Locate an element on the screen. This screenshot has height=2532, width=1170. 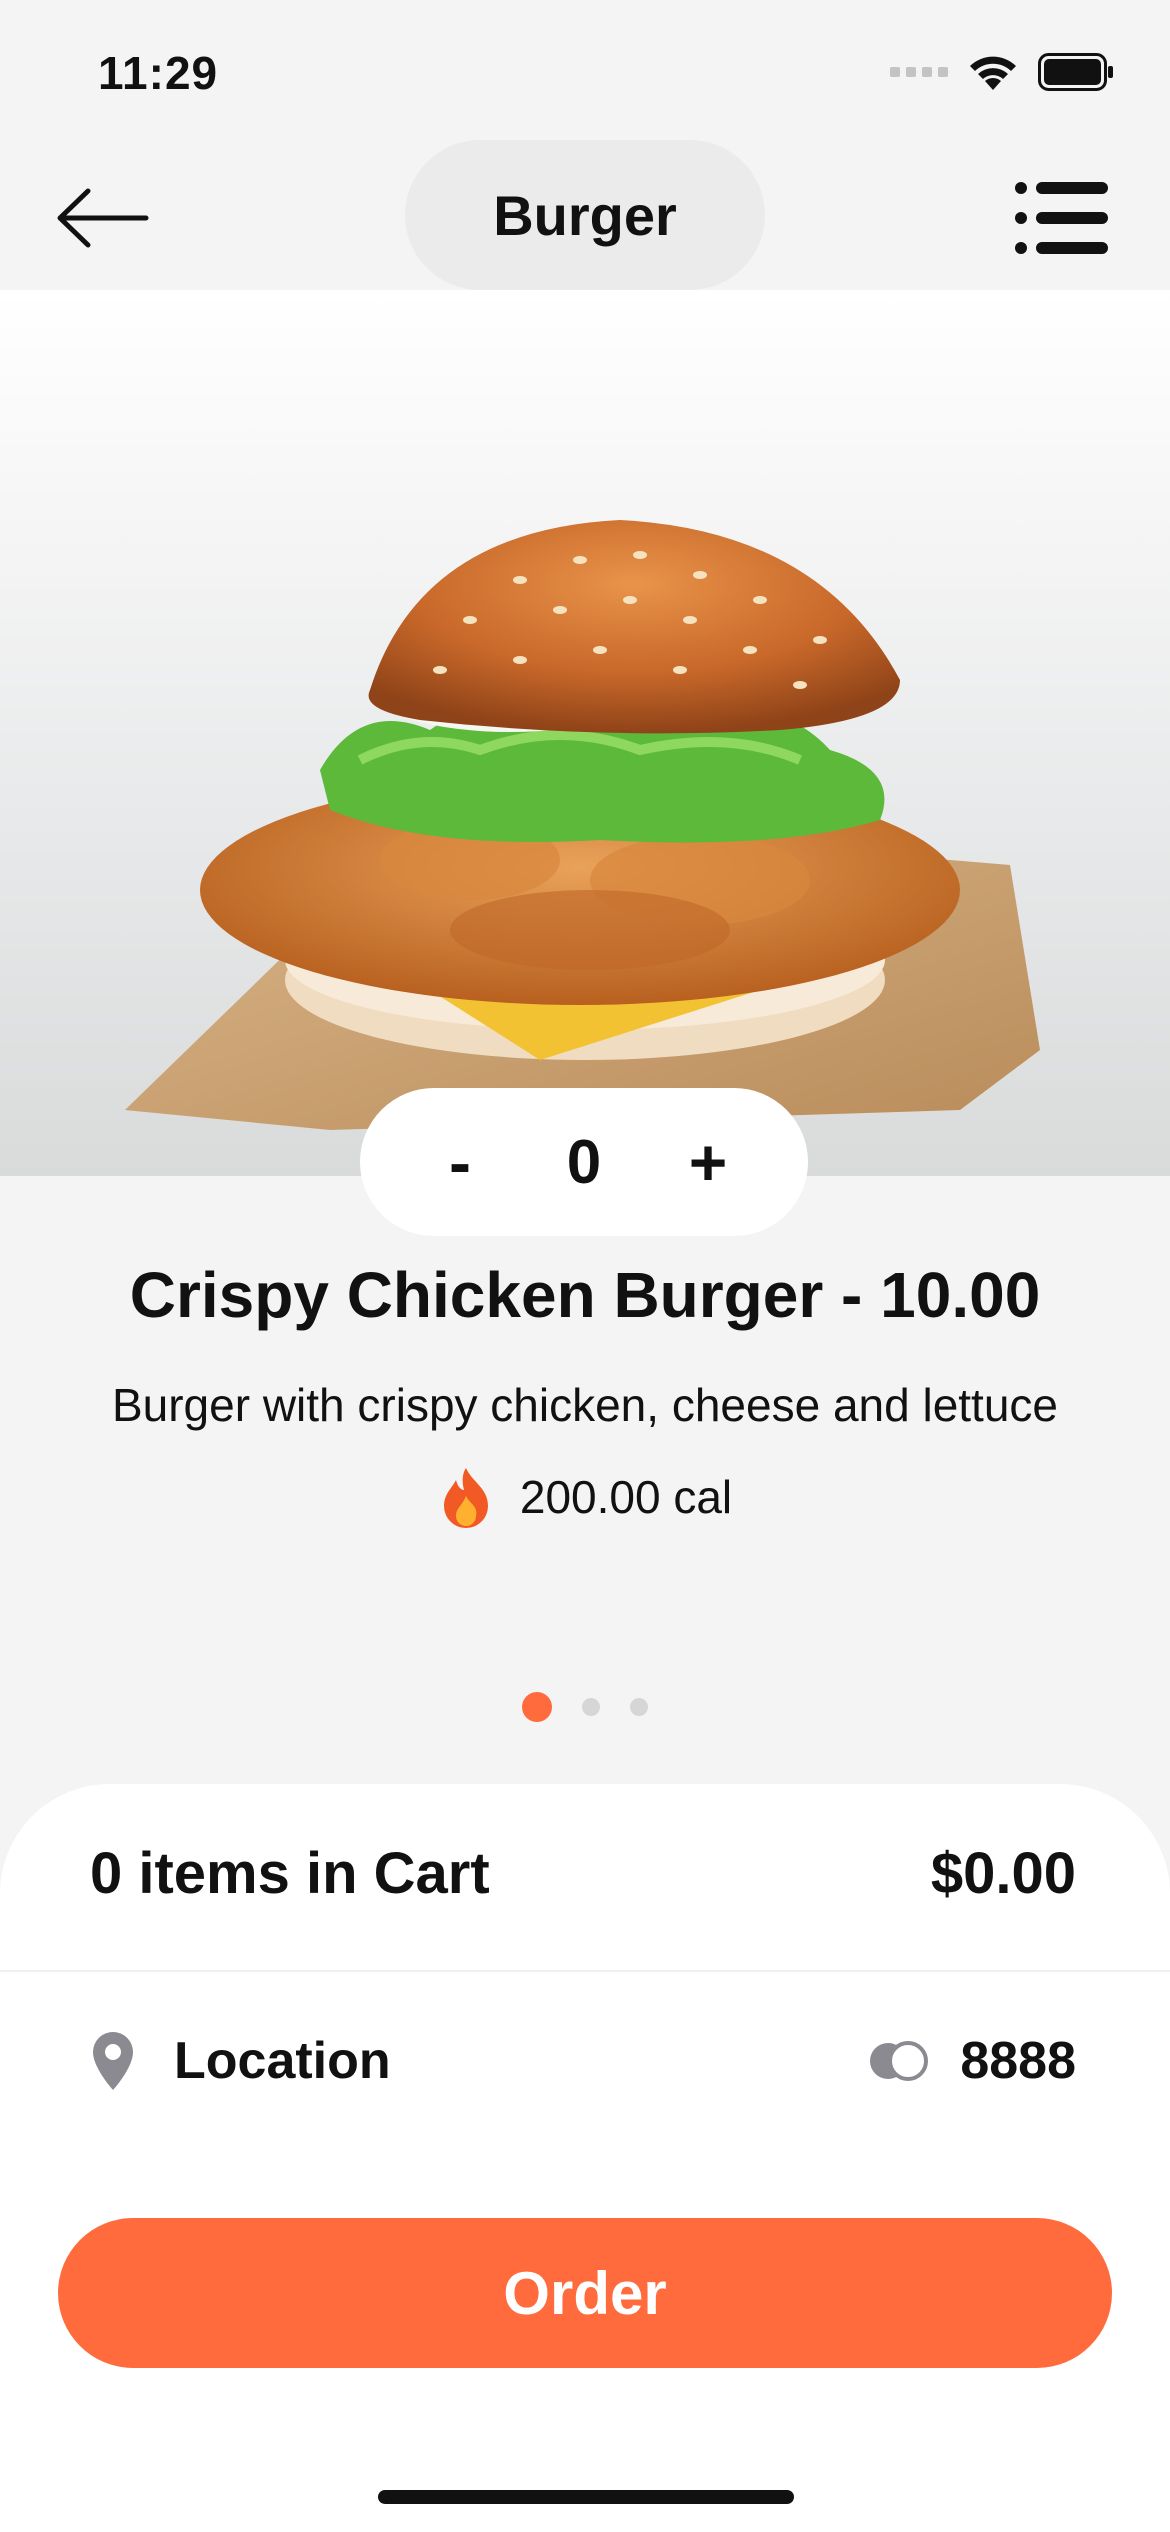
quantity-stepper: - 0 + is located at coordinates (584, 1162).